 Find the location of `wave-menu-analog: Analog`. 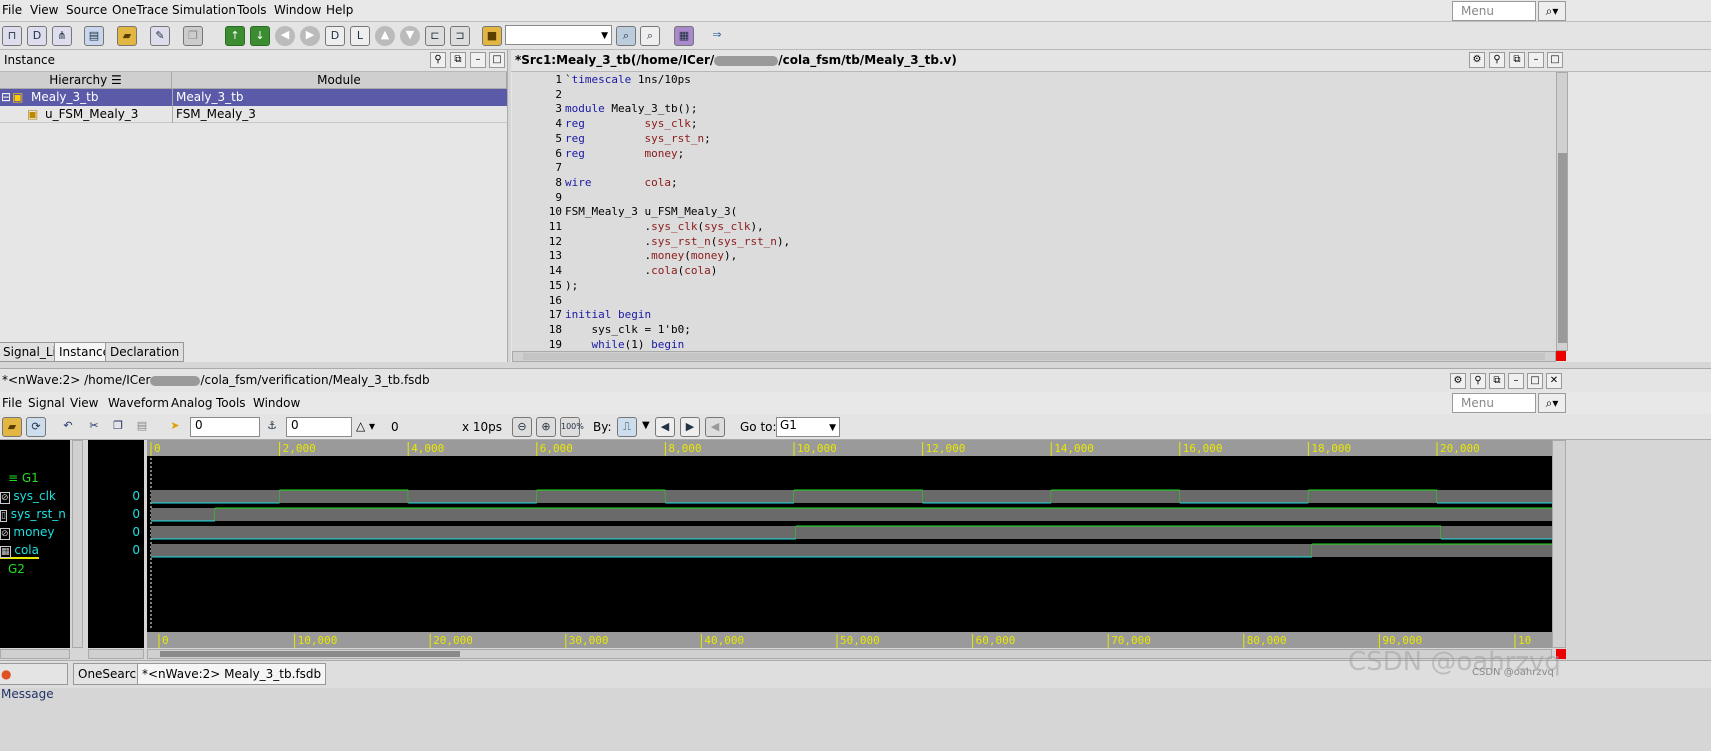

wave-menu-analog: Analog is located at coordinates (191, 403).